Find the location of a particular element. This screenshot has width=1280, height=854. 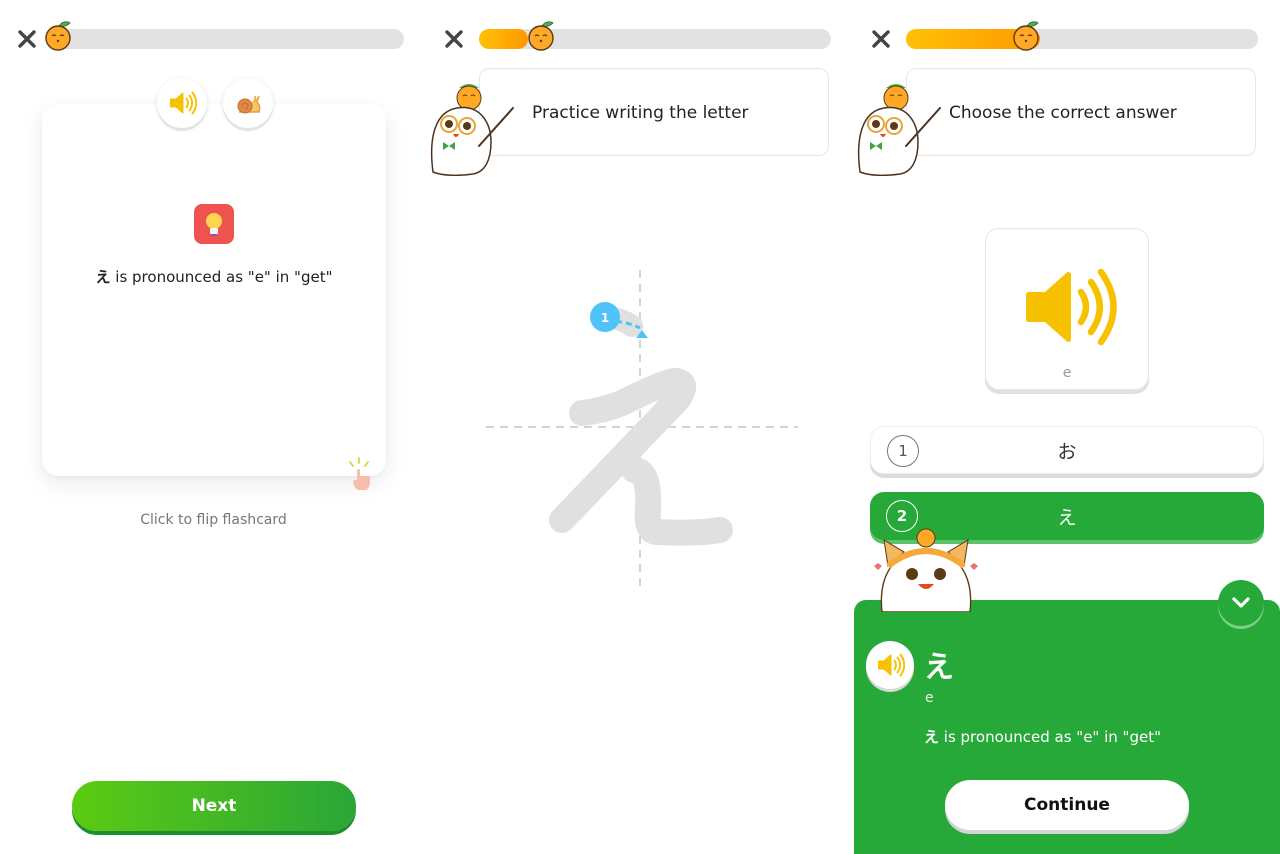

flip-hint-text: Click to flip flashcard is located at coordinates (213, 520).